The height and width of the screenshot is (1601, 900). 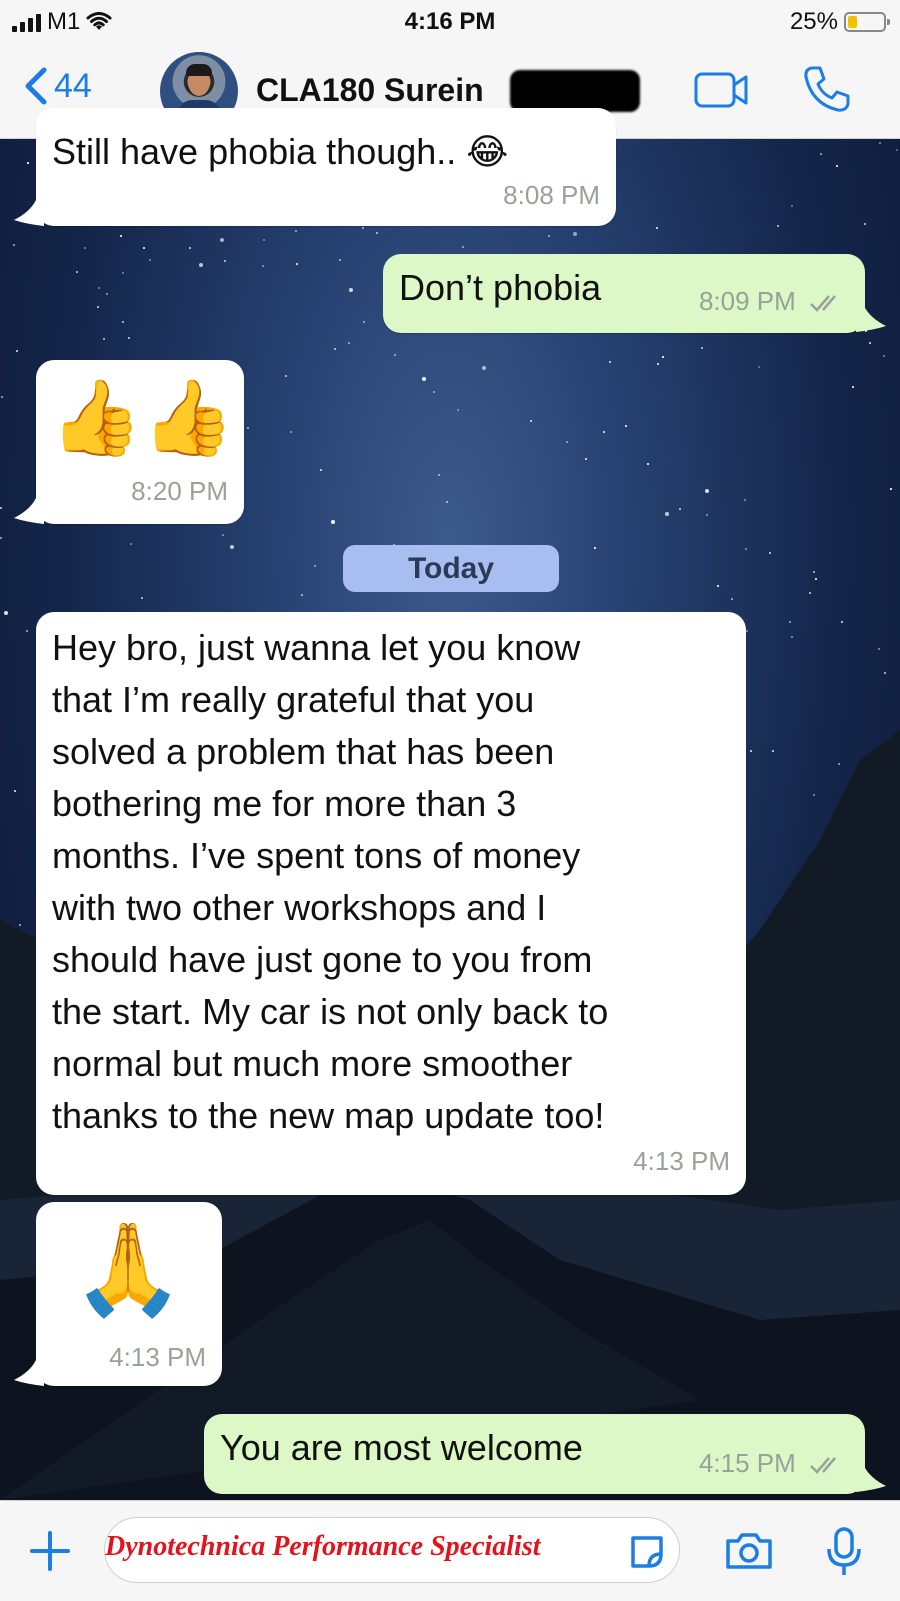 I want to click on camera-icon, so click(x=749, y=1551).